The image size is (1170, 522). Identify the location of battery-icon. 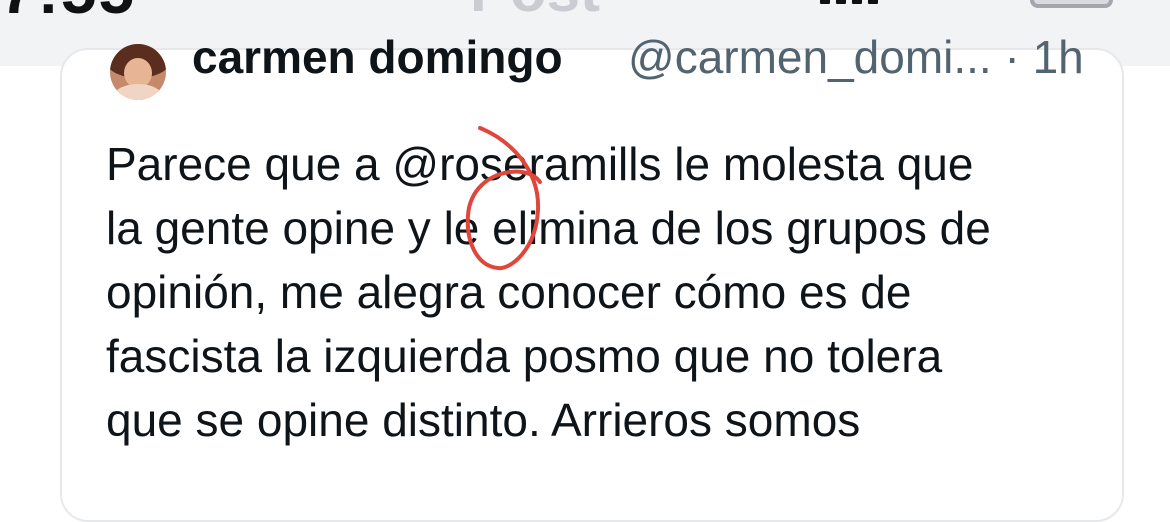
(1071, 4).